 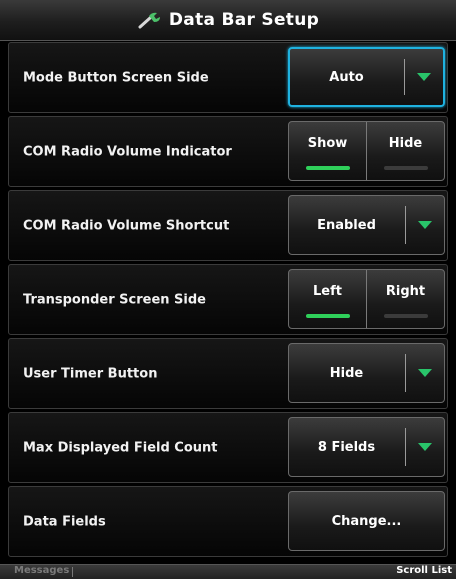 I want to click on row-transponder-screen-side: Transponder Screen Side Left Right, so click(x=228, y=299).